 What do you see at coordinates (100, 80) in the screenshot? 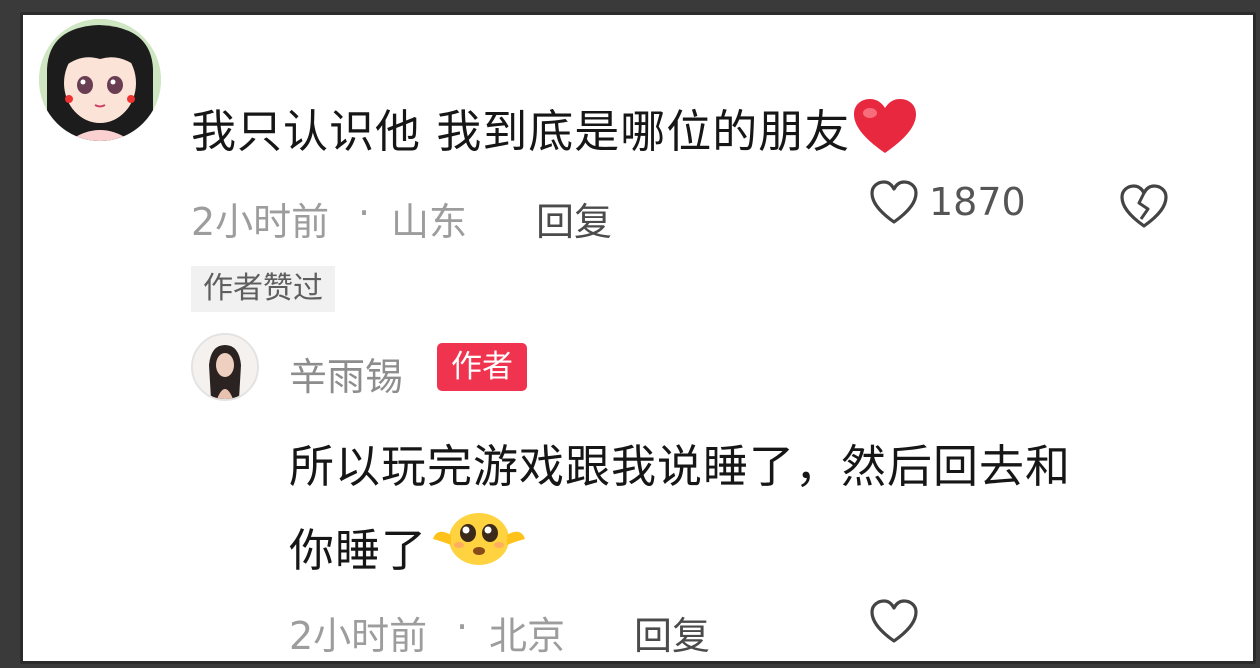
I see `commenter-avatar` at bounding box center [100, 80].